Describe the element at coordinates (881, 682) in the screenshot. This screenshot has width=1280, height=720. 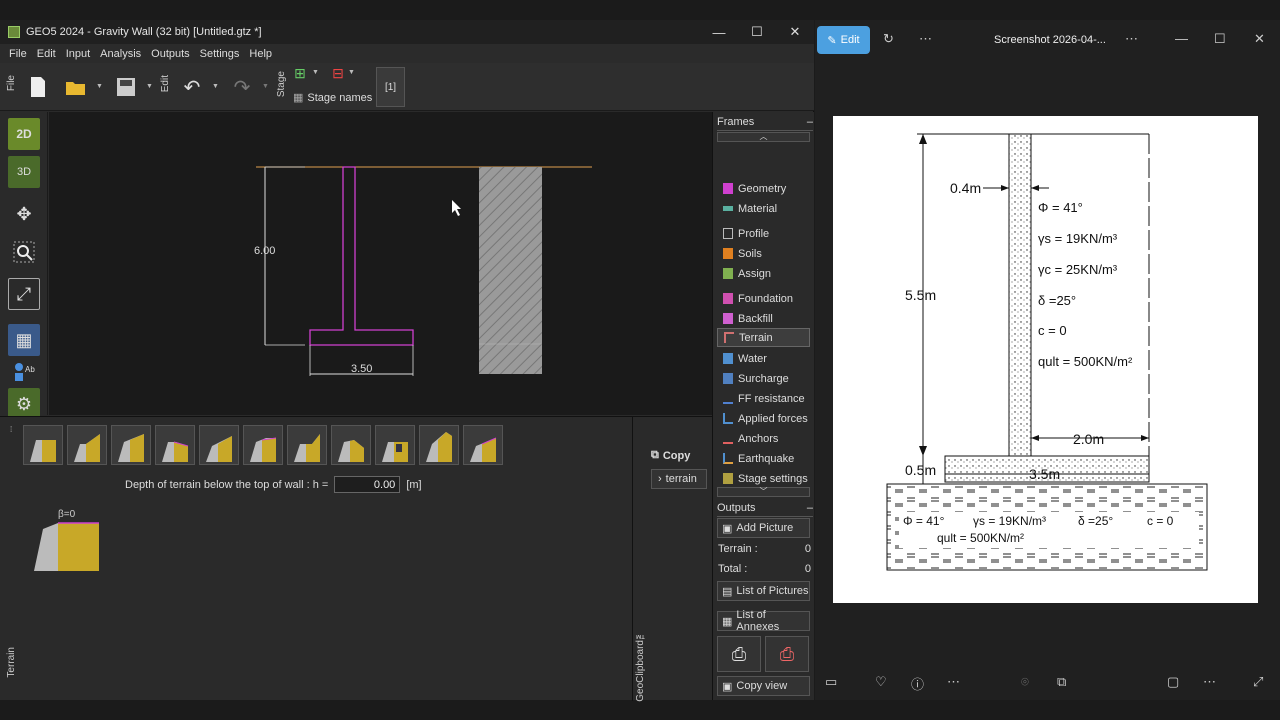
I see `favorite-heart-icon: ♡` at that location.